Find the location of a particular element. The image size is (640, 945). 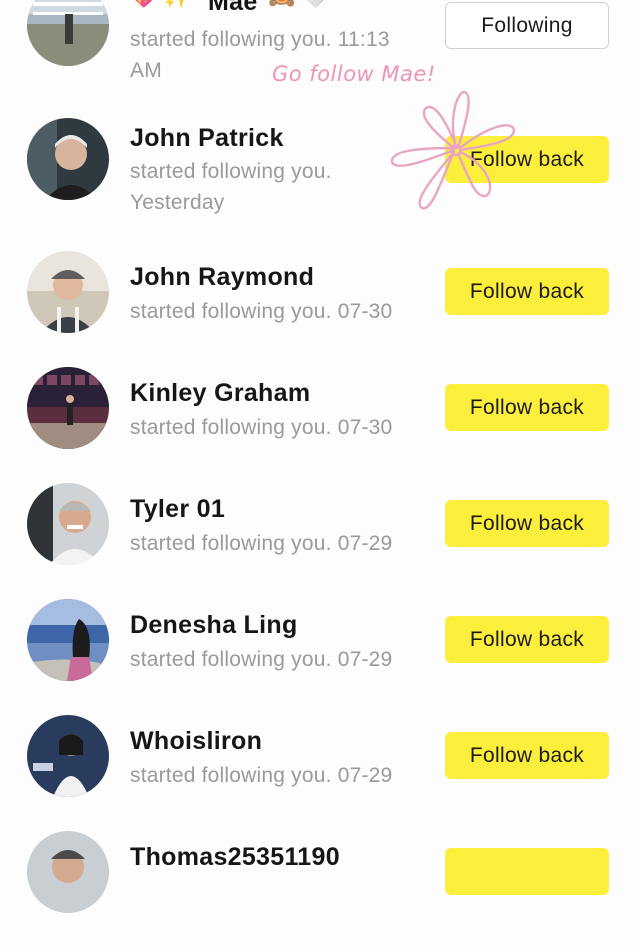

user-name: Tyler 01 is located at coordinates (177, 509).